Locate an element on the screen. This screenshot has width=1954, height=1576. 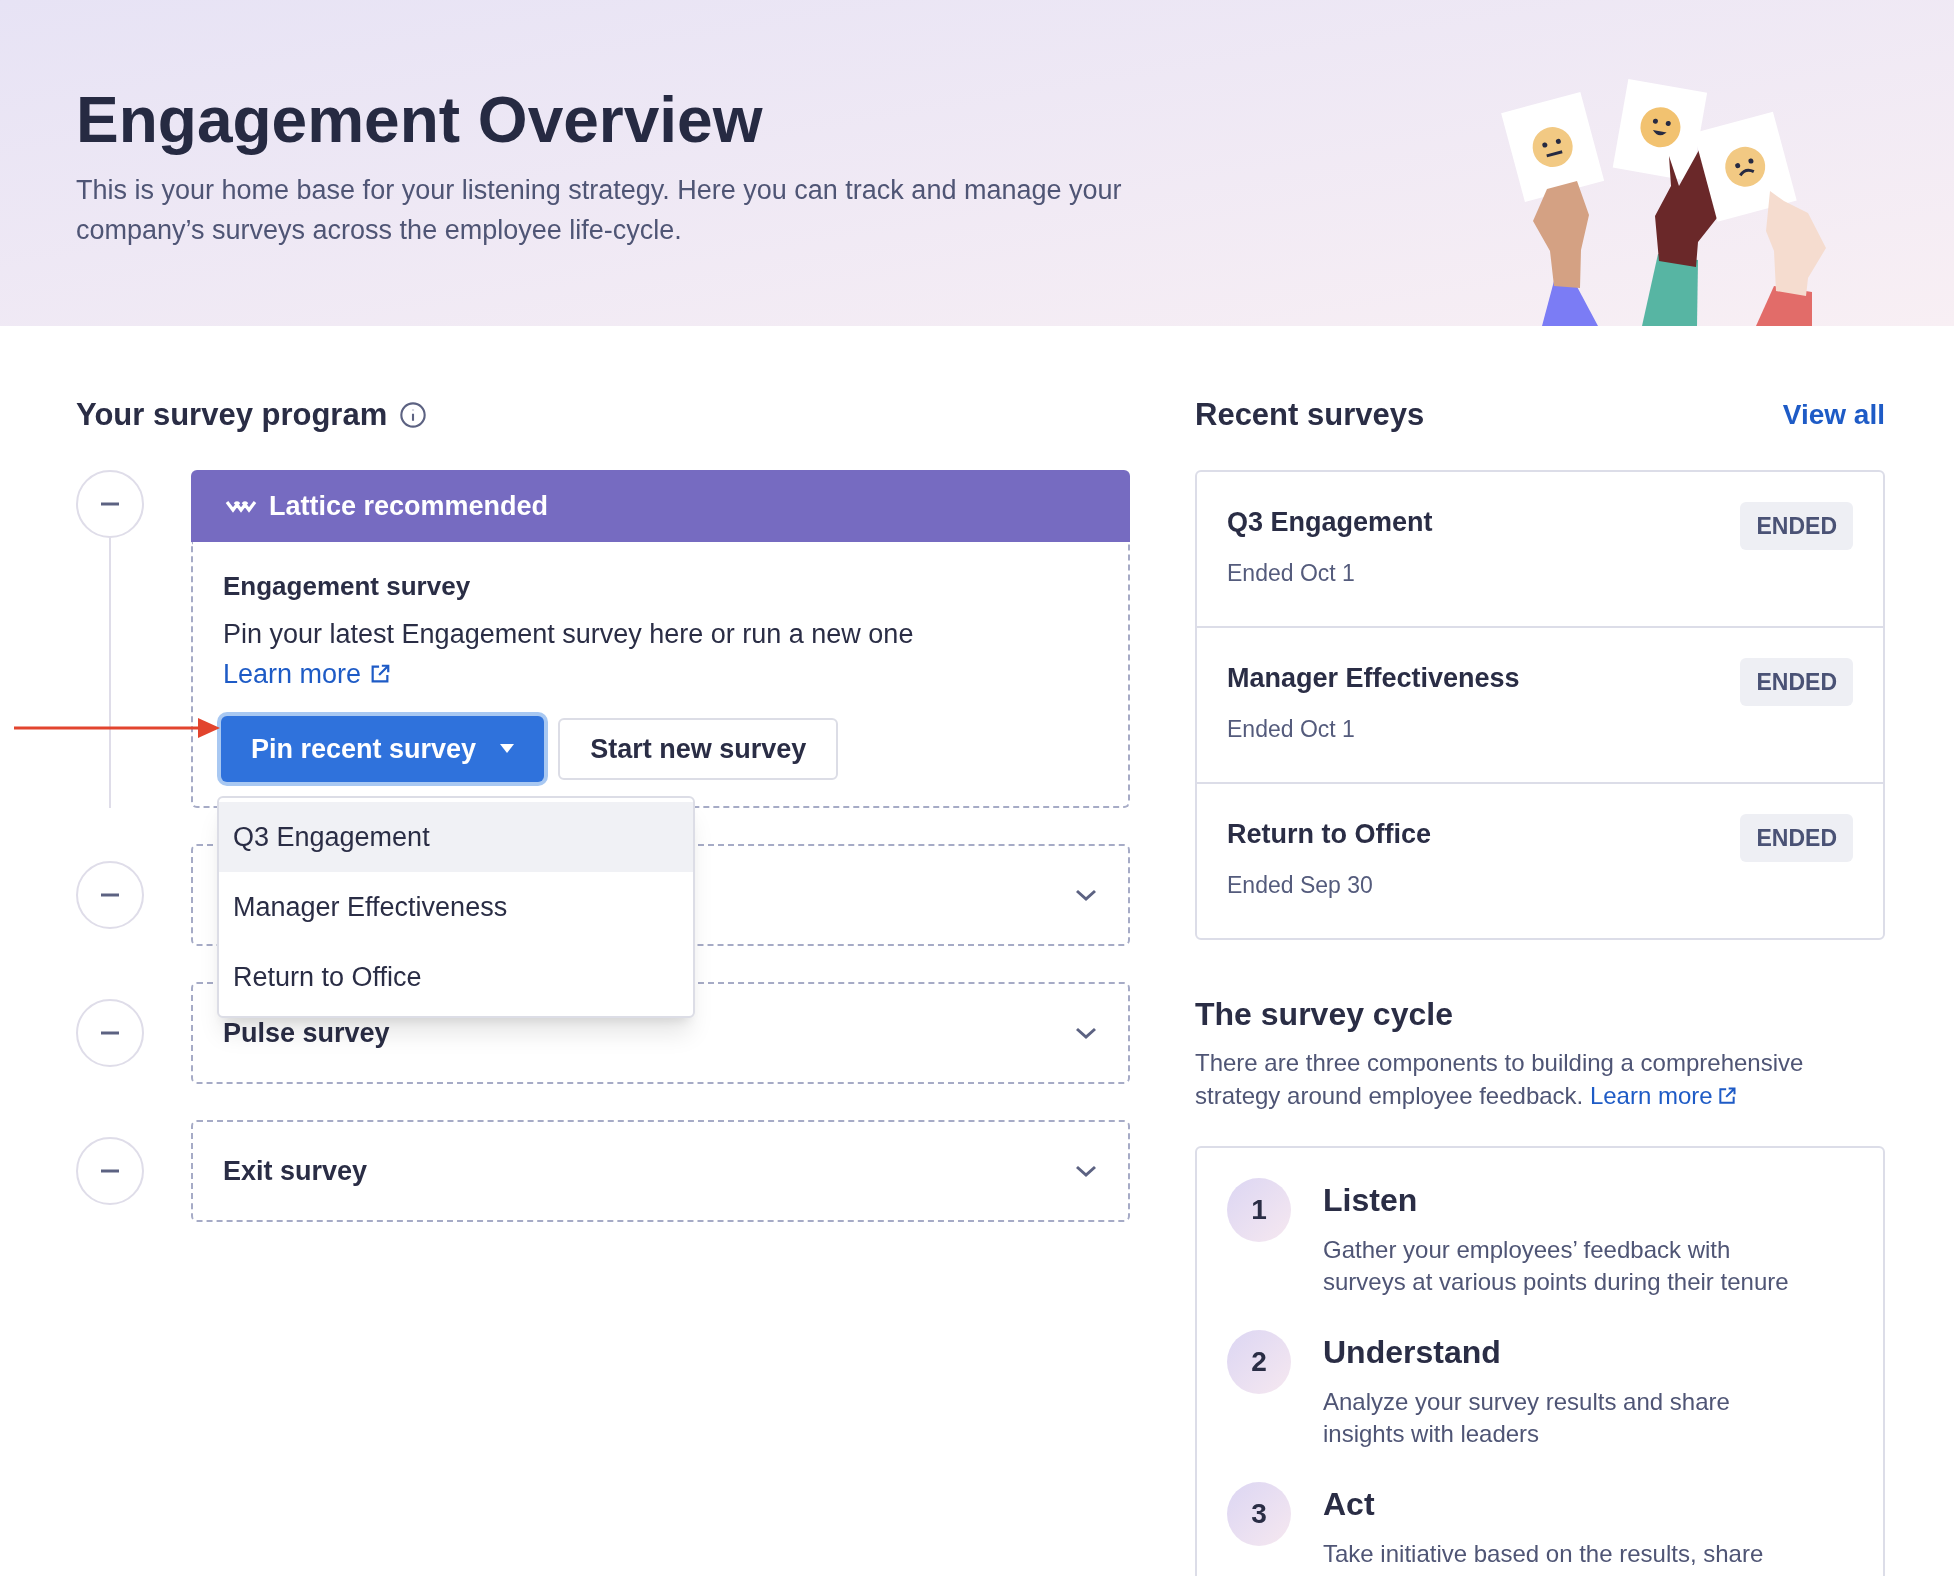
survey-name: Return to Office is located at coordinates (1329, 834).